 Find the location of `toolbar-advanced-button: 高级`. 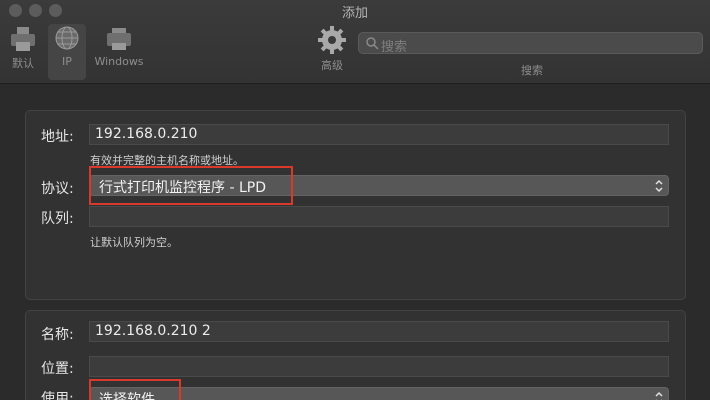

toolbar-advanced-button: 高级 is located at coordinates (332, 52).